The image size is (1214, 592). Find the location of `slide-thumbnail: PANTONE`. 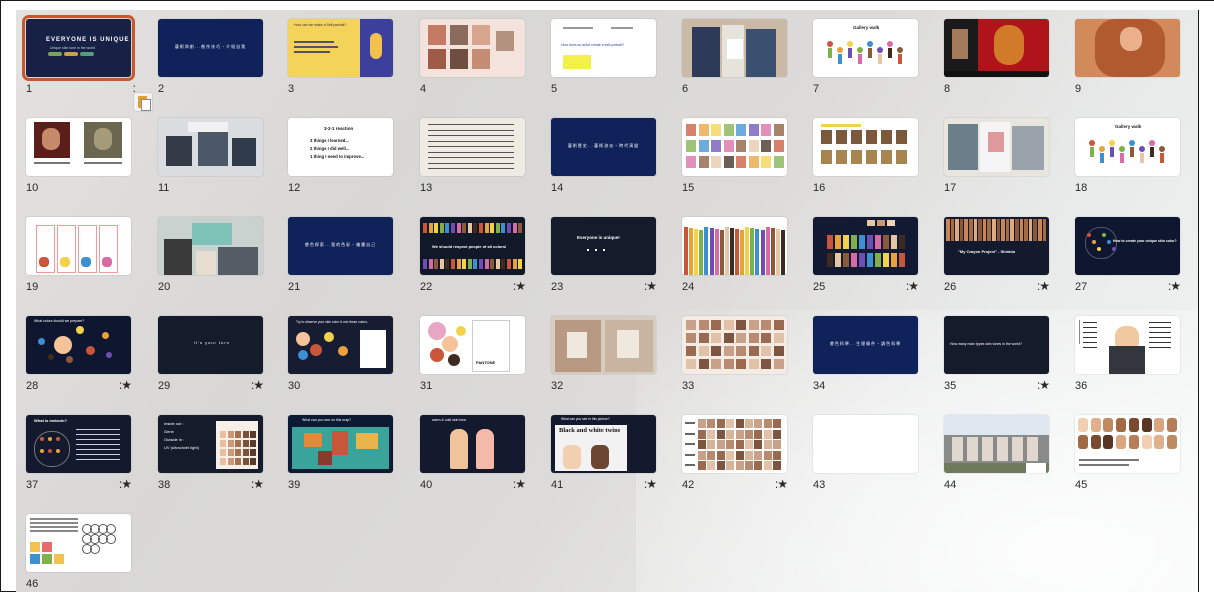

slide-thumbnail: PANTONE is located at coordinates (472, 345).